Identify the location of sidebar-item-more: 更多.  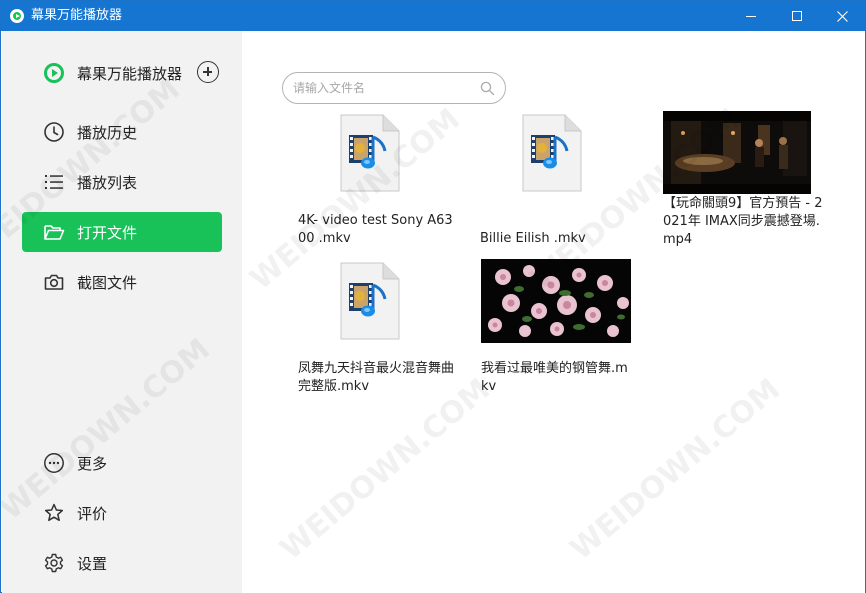
(122, 463).